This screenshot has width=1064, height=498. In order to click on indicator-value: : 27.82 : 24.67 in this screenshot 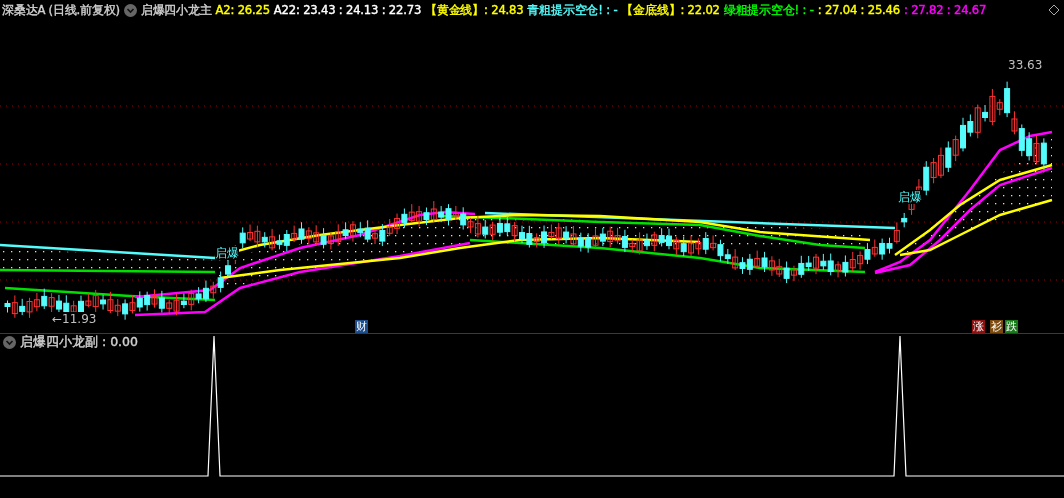, I will do `click(945, 10)`.